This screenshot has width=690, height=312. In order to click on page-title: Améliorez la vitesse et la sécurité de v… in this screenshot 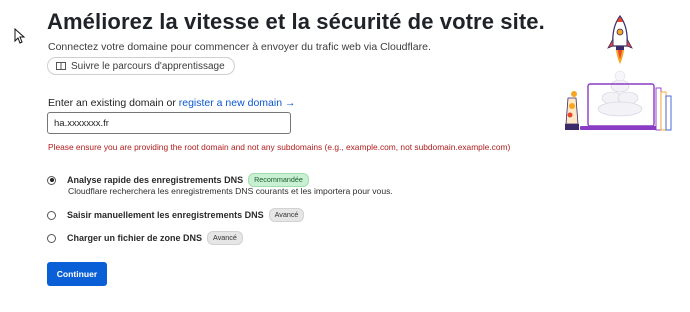, I will do `click(296, 21)`.